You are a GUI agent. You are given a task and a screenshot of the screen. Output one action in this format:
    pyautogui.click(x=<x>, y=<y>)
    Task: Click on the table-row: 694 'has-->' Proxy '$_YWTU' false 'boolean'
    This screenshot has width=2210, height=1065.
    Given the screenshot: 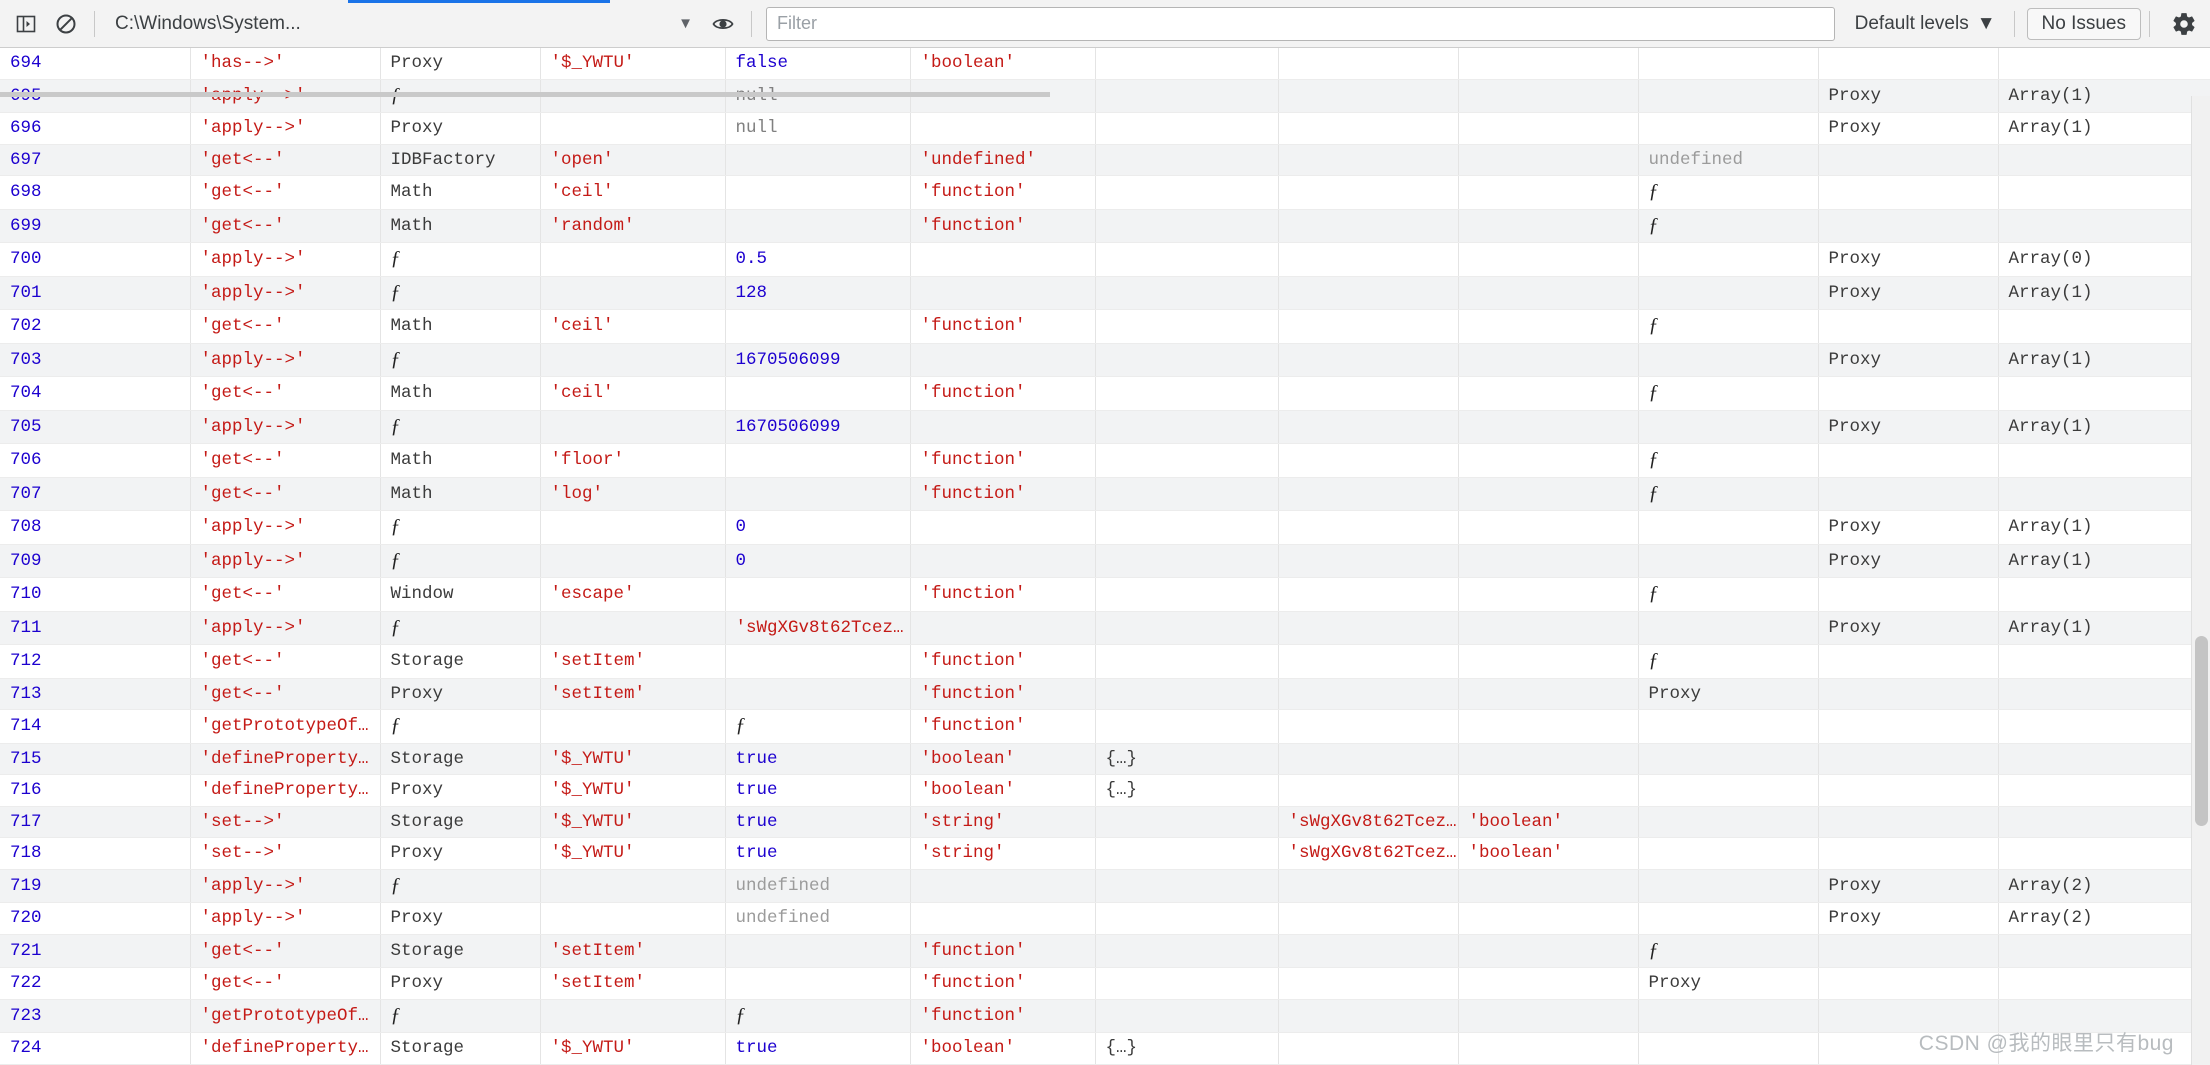 What is the action you would take?
    pyautogui.click(x=1105, y=64)
    